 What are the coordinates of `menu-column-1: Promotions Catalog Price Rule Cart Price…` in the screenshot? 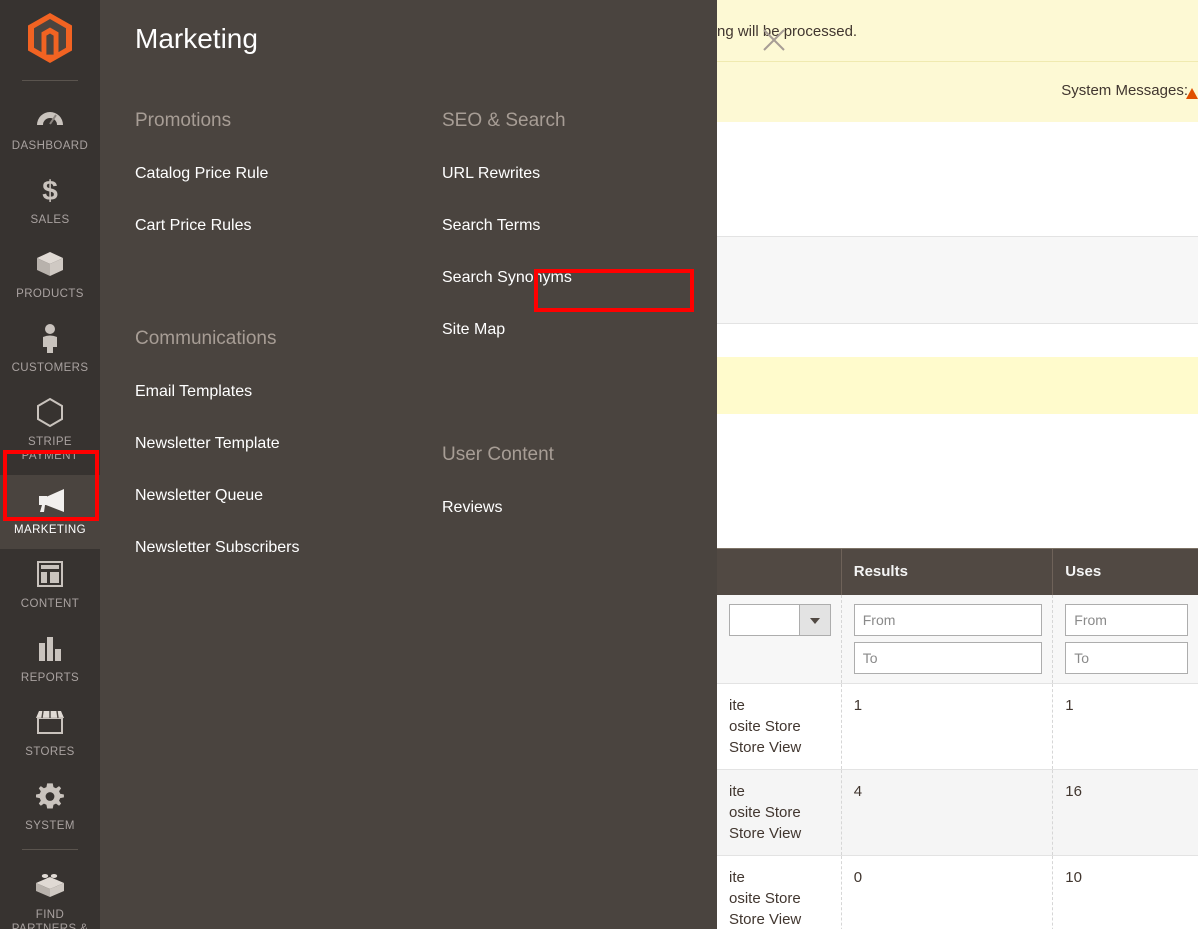 It's located at (280, 334).